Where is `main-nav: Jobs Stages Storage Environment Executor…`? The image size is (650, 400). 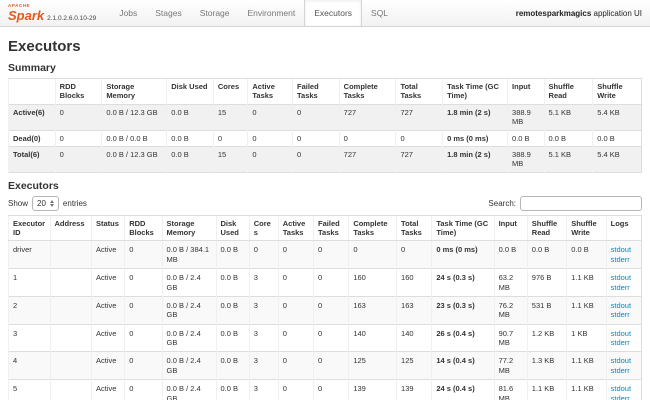 main-nav: Jobs Stages Storage Environment Executor… is located at coordinates (253, 13).